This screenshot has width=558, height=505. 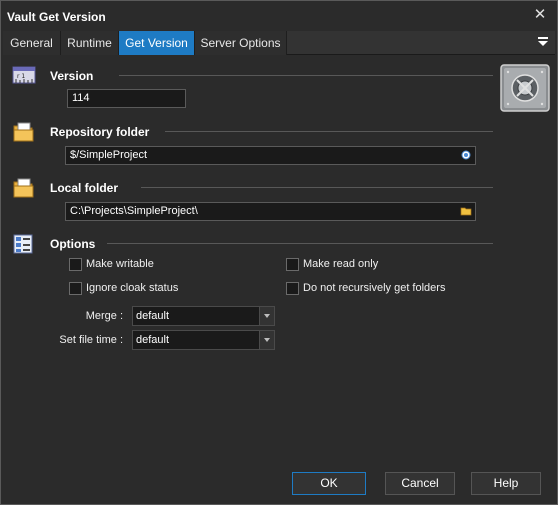 What do you see at coordinates (75, 264) in the screenshot?
I see `make-writable-checkbox` at bounding box center [75, 264].